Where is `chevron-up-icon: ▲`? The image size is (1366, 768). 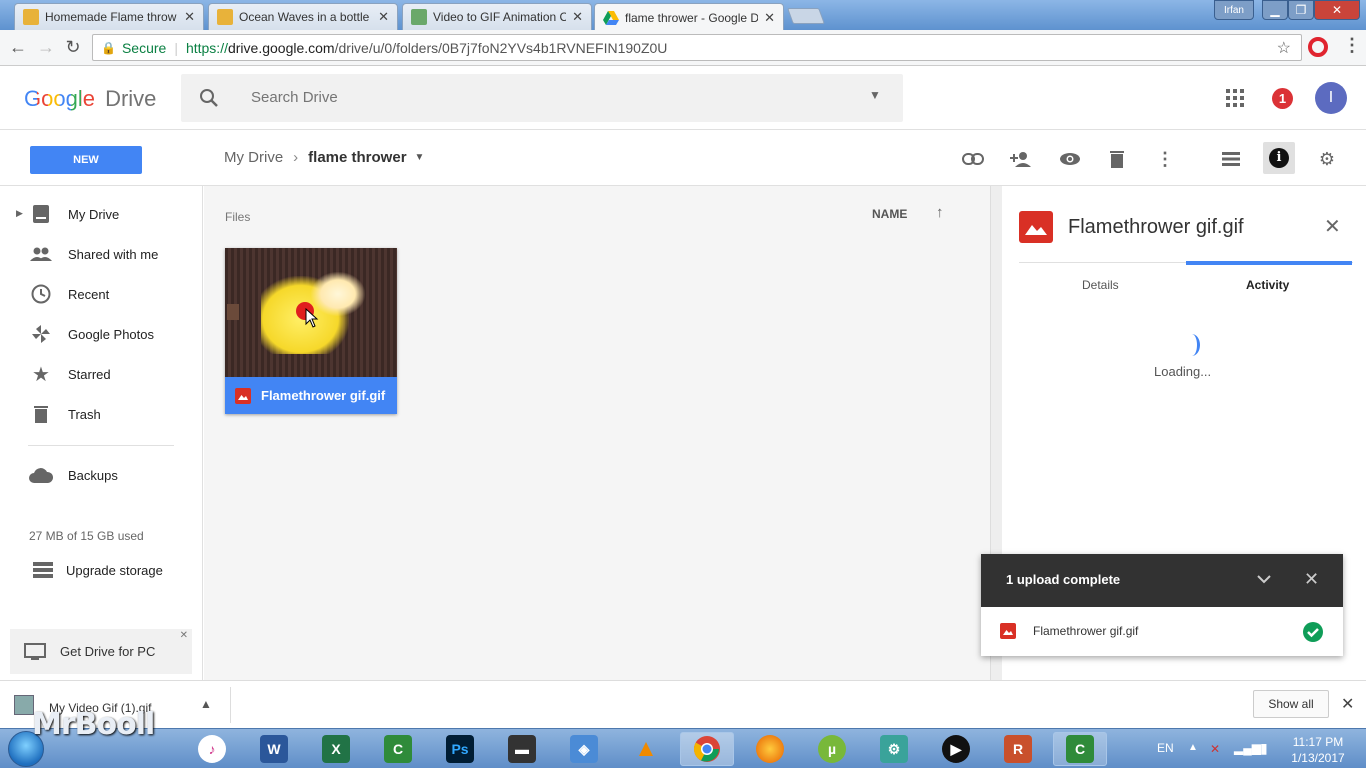
chevron-up-icon: ▲ is located at coordinates (206, 704).